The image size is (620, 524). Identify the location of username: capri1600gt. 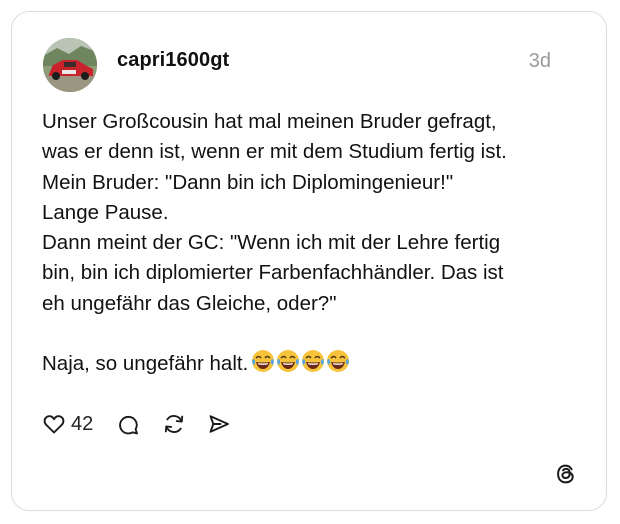
(173, 60).